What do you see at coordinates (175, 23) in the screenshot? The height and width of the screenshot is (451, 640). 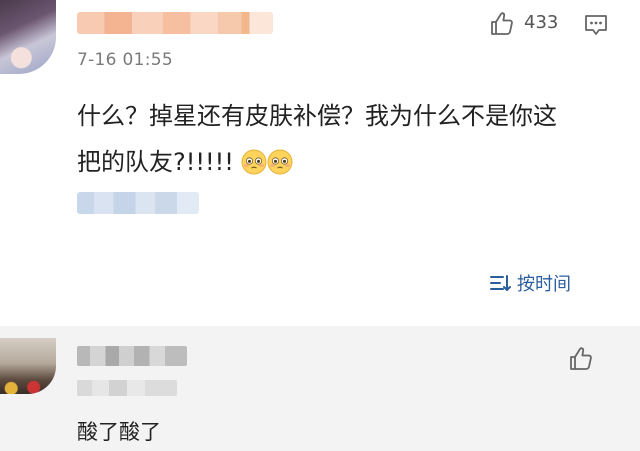 I see `commenter-name-blurred` at bounding box center [175, 23].